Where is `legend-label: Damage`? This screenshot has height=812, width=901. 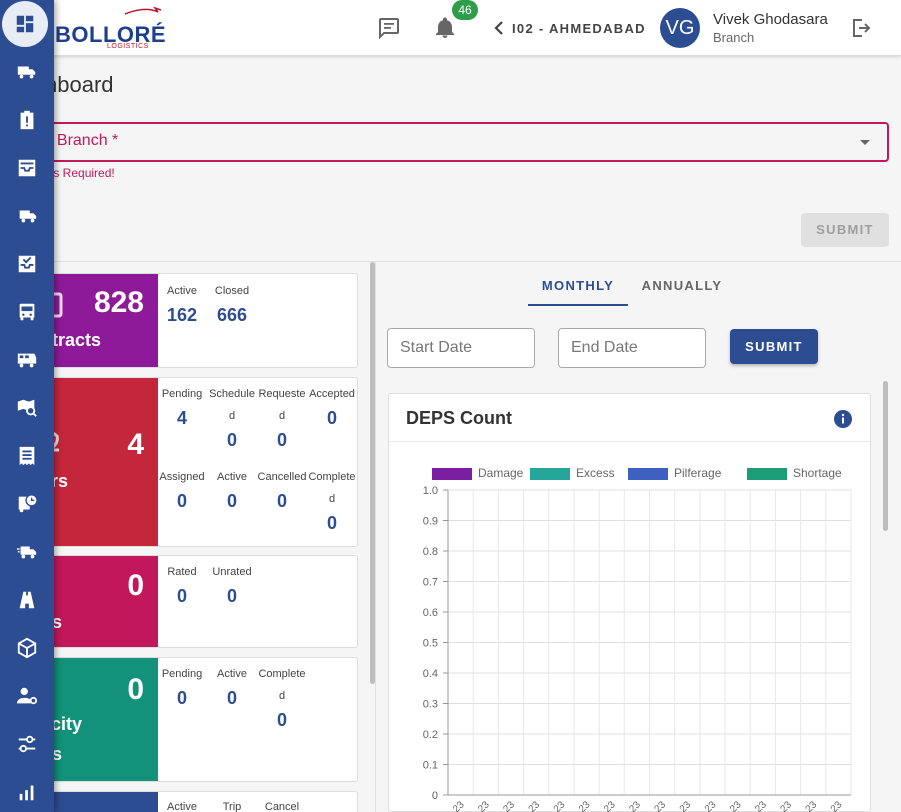
legend-label: Damage is located at coordinates (501, 473).